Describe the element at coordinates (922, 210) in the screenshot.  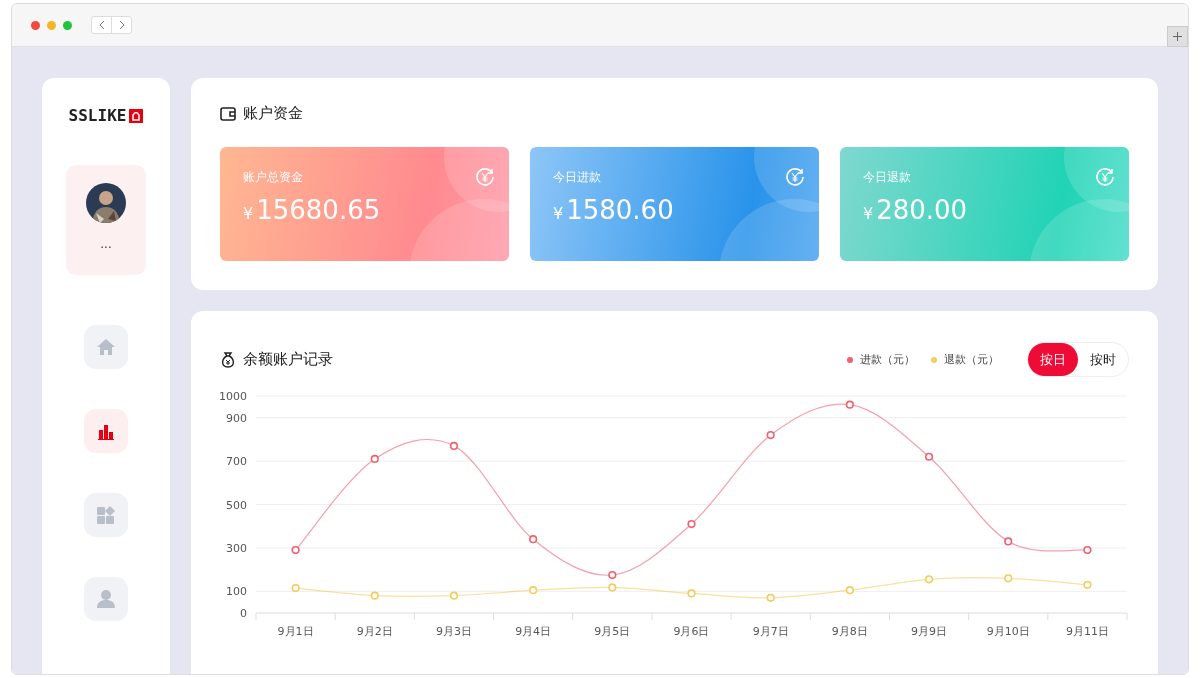
I see `stat-amount: 280.00` at that location.